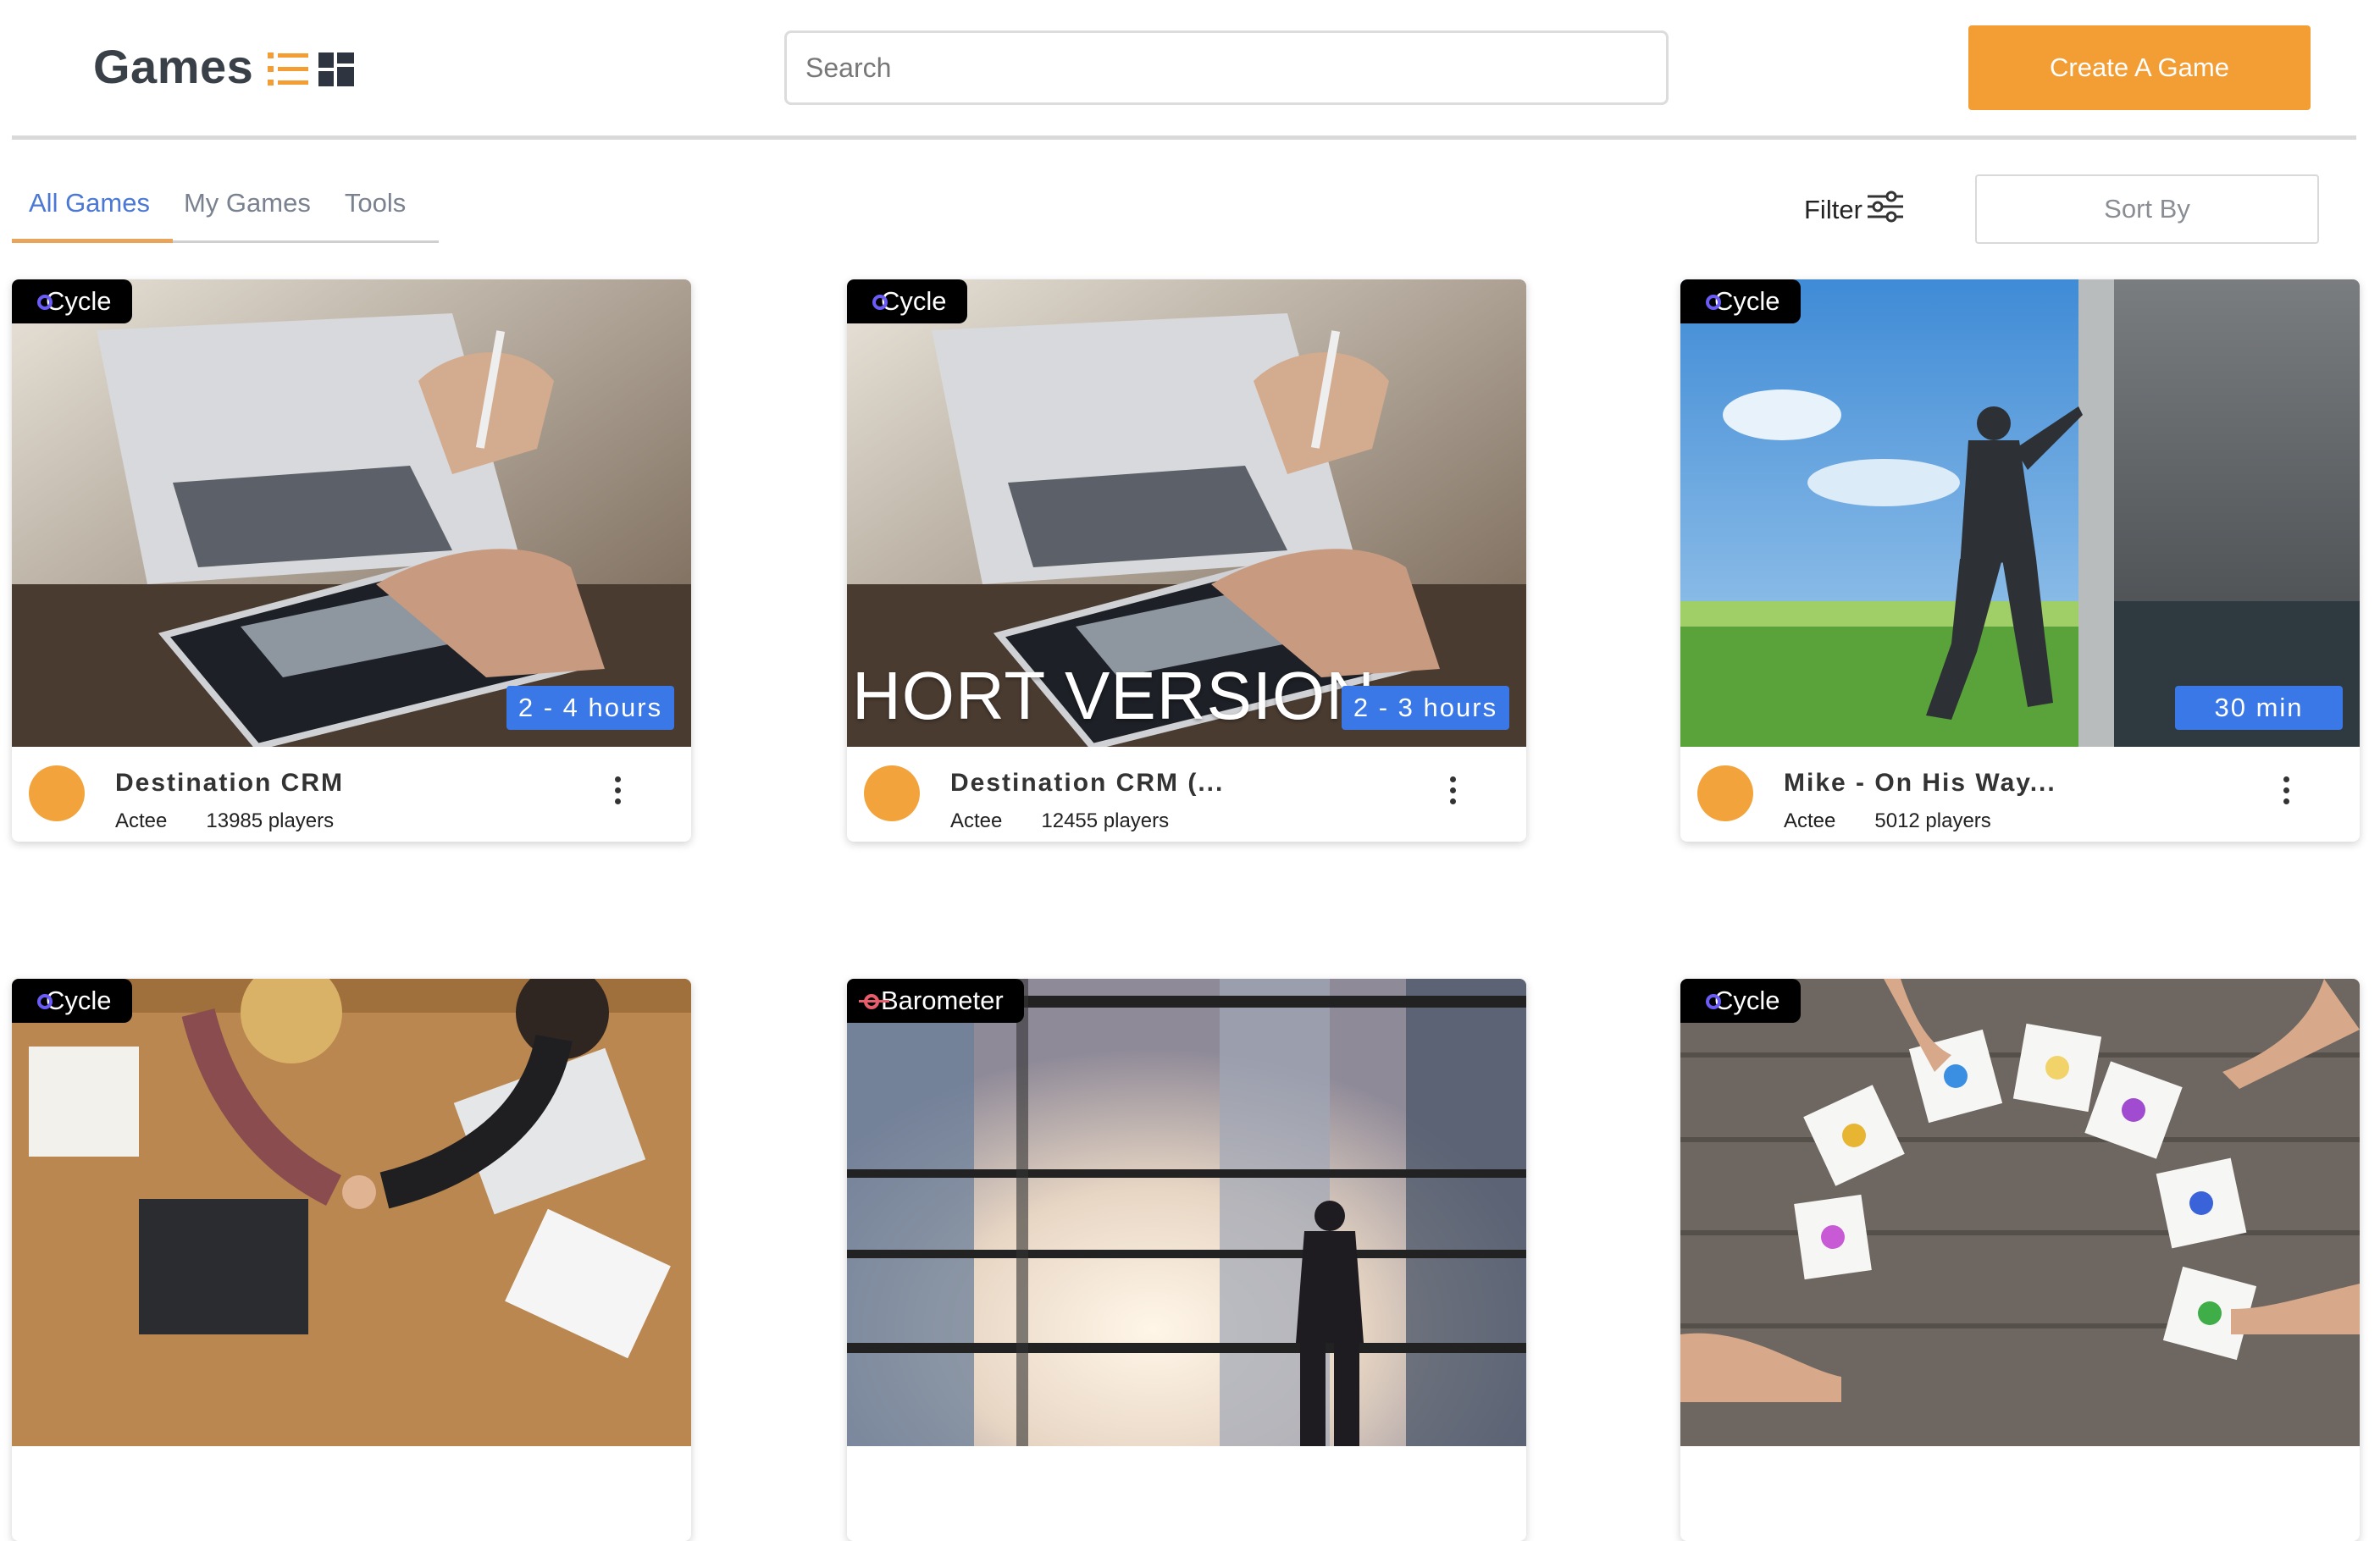 The width and height of the screenshot is (2380, 1541). Describe the element at coordinates (1885, 210) in the screenshot. I see `sliders-icon` at that location.